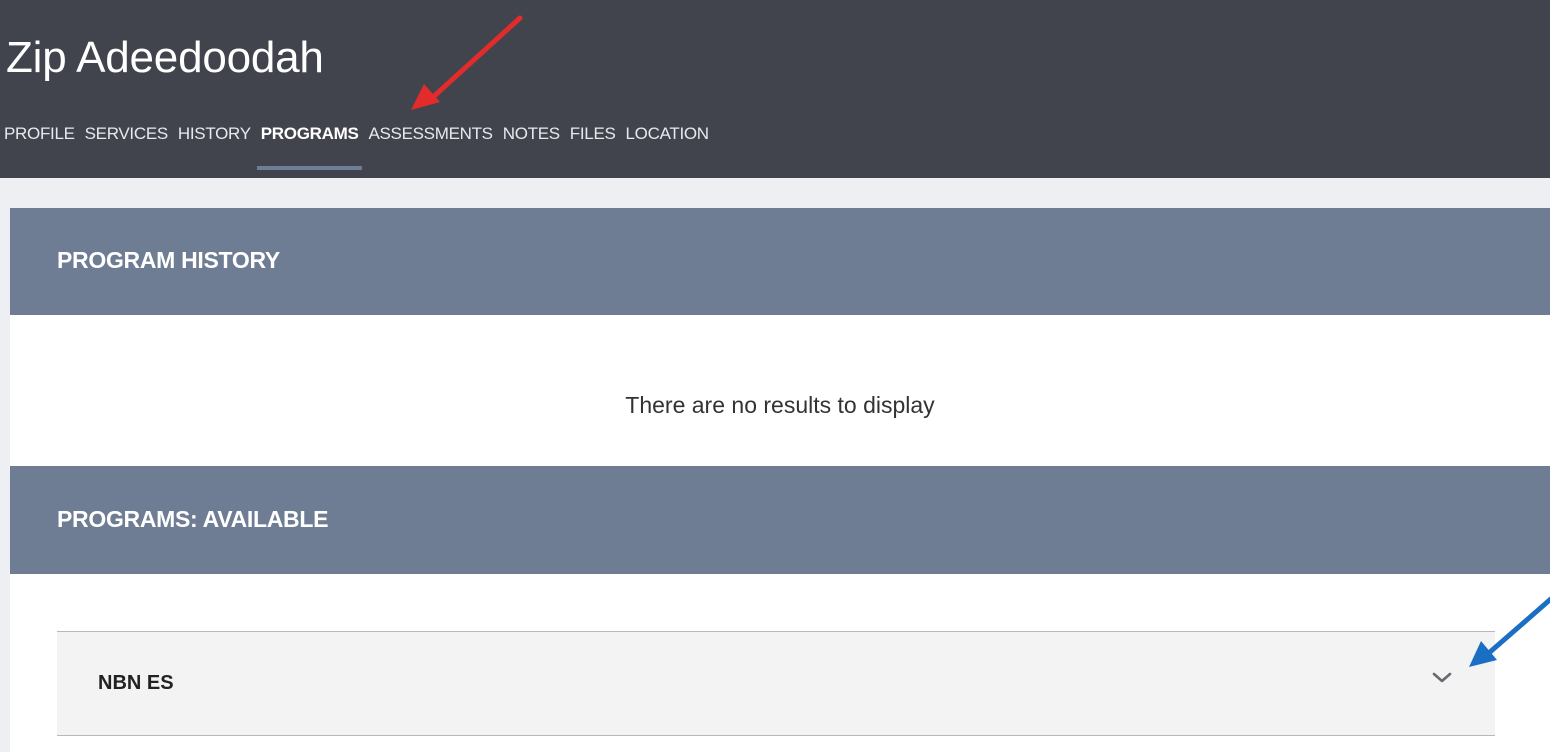 The image size is (1550, 752). What do you see at coordinates (136, 683) in the screenshot?
I see `program-accordion-label: NBN ES` at bounding box center [136, 683].